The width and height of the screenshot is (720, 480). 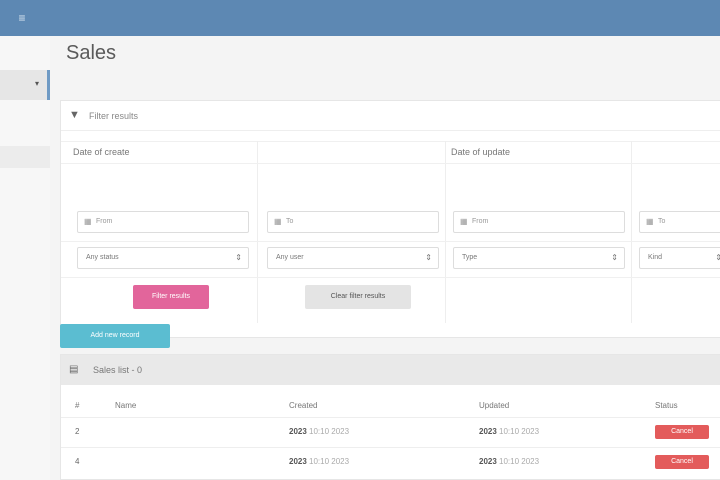 I want to click on table-panel-header: ▤ Sales list - 0, so click(x=390, y=370).